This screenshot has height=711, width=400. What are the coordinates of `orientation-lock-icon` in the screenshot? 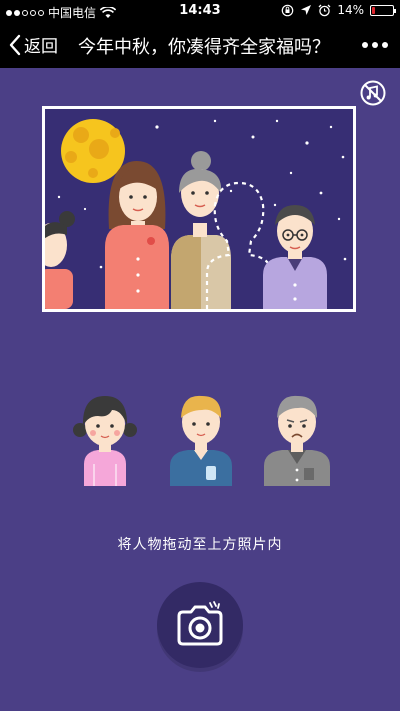 It's located at (288, 10).